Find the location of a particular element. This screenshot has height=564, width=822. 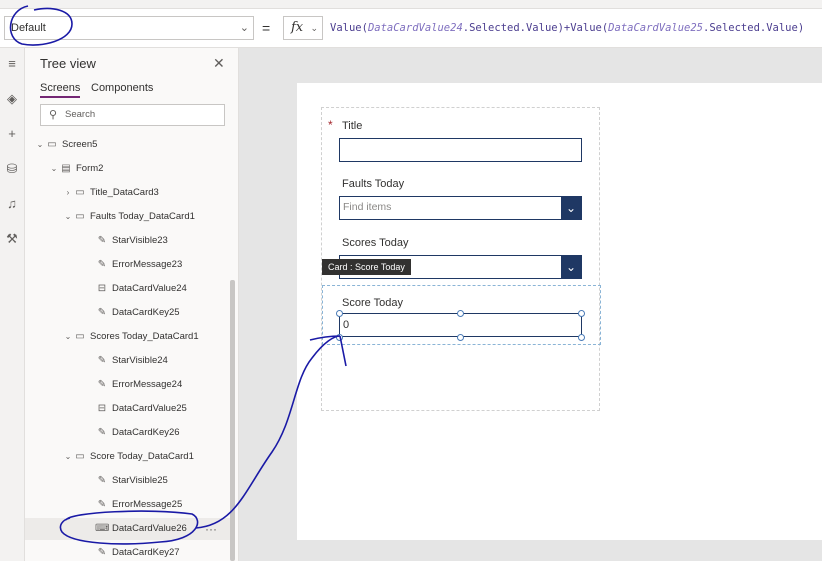

scores-today-label: Scores Today is located at coordinates (375, 243).